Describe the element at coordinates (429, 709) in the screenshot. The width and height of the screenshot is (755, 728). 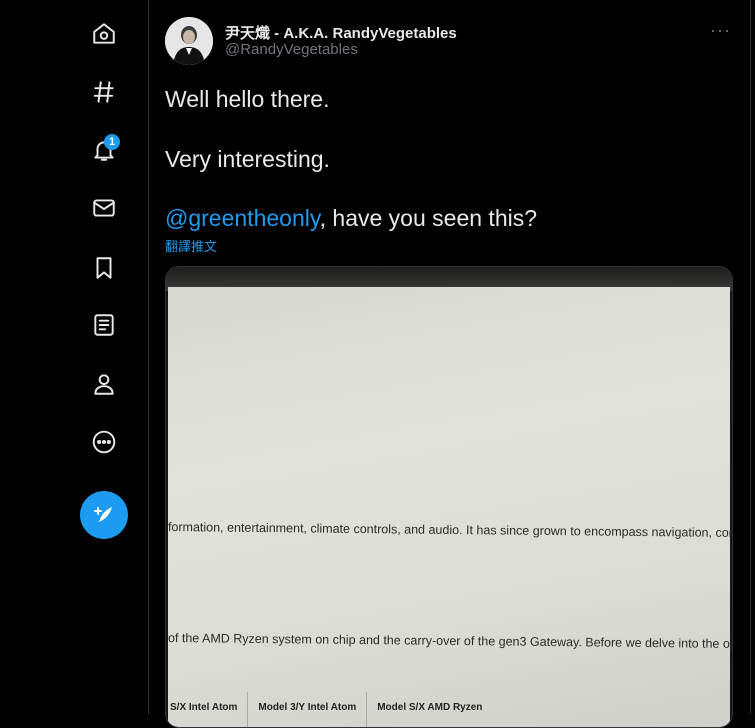
I see `document-table-cell: Model S/X AMD Ryzen` at that location.